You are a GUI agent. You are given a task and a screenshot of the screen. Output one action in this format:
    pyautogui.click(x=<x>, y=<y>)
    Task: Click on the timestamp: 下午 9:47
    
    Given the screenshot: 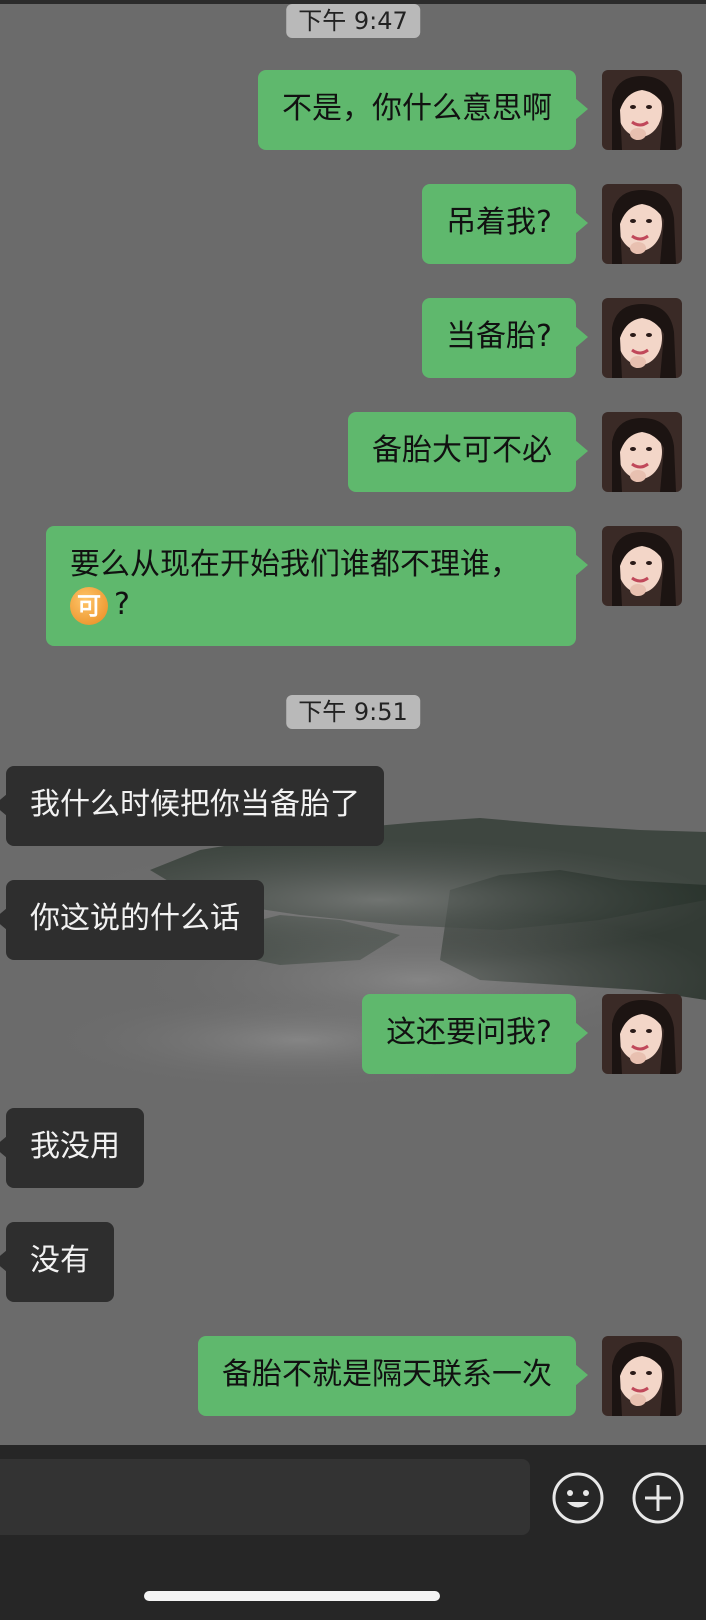 What is the action you would take?
    pyautogui.click(x=353, y=21)
    